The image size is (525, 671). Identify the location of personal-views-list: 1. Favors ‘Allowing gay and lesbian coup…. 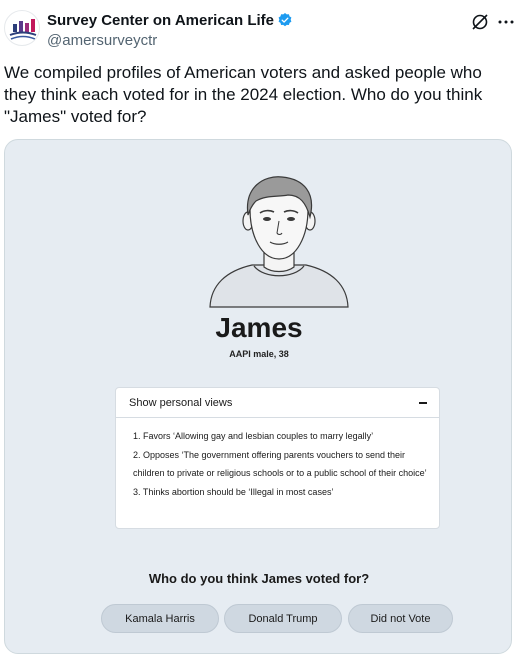
(280, 464).